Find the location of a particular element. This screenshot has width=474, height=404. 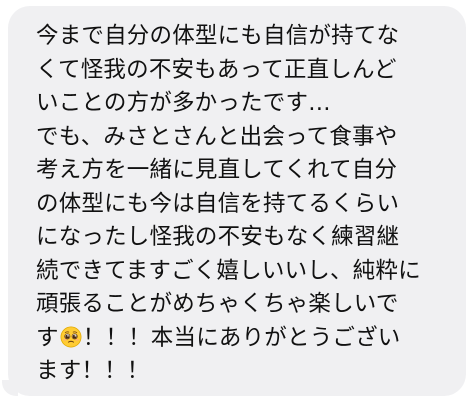

message-line: でも、みさとさんと出会って食事や is located at coordinates (217, 136).